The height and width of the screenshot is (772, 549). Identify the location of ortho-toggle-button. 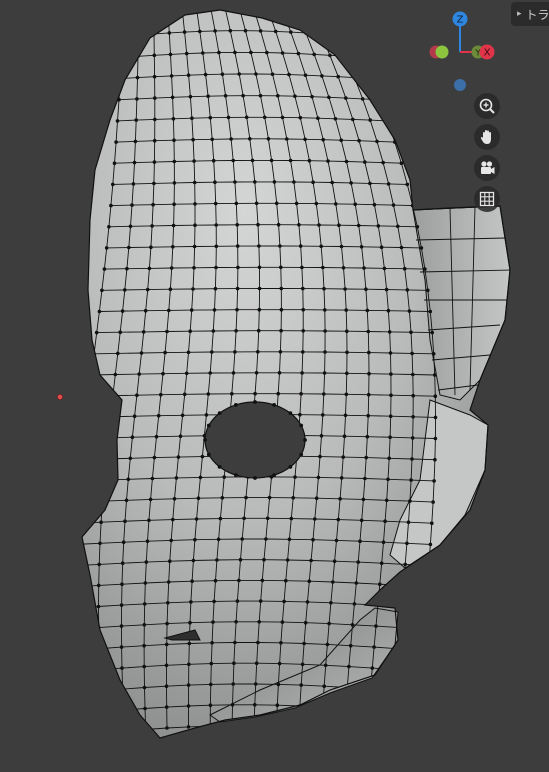
(487, 199).